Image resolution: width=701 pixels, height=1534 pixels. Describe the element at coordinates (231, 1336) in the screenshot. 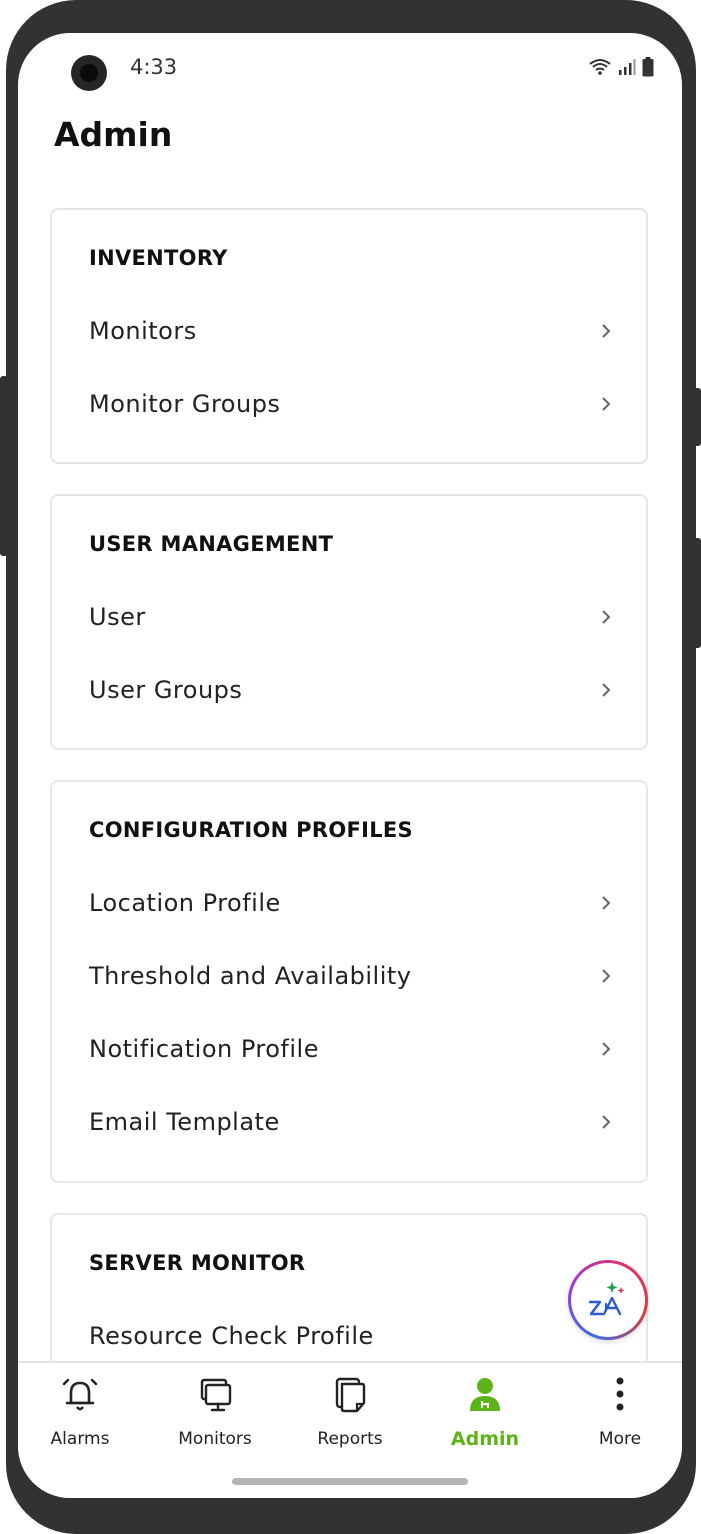

I see `menu-item-label: Resource Check Profile` at that location.